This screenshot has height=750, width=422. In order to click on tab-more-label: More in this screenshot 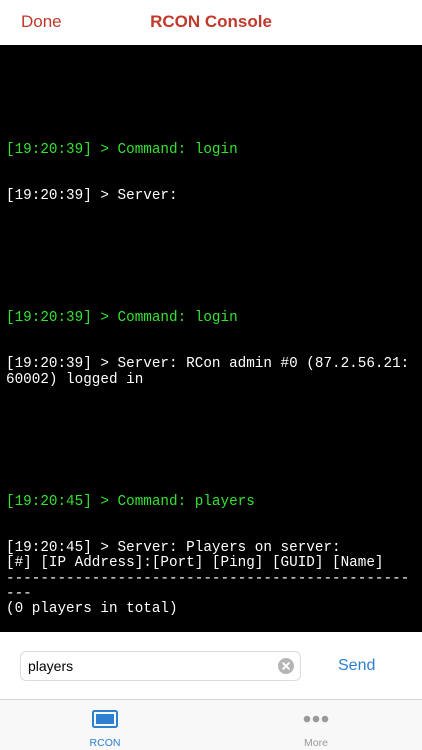, I will do `click(316, 743)`.